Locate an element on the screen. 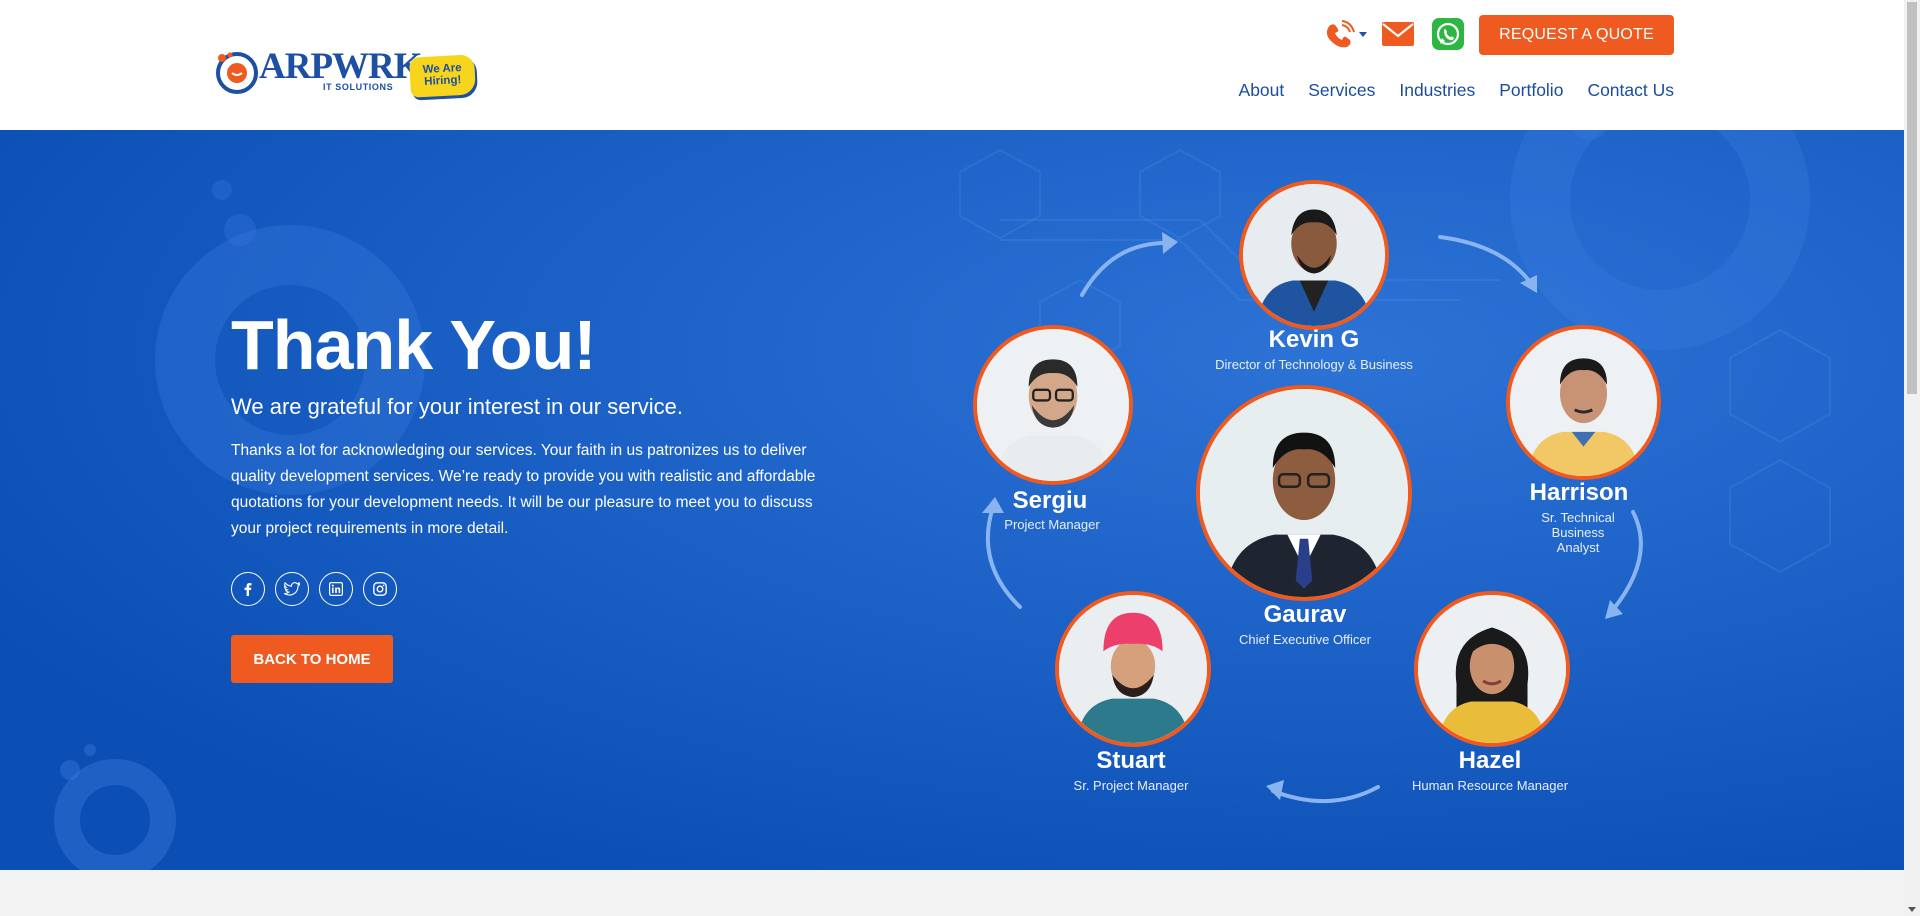 This screenshot has width=1920, height=916. instagram-icon is located at coordinates (380, 589).